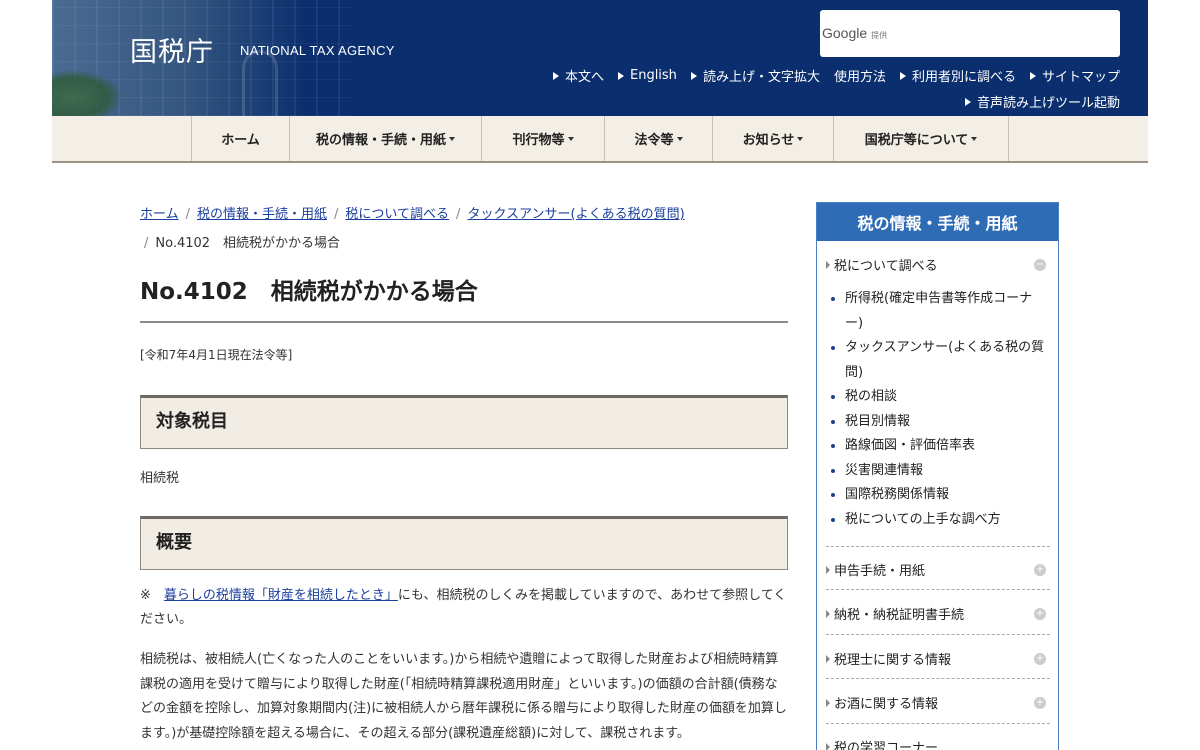 The width and height of the screenshot is (1200, 750). What do you see at coordinates (248, 243) in the screenshot?
I see `breadcrumb-current: No.4102 相続税がかかる場合` at bounding box center [248, 243].